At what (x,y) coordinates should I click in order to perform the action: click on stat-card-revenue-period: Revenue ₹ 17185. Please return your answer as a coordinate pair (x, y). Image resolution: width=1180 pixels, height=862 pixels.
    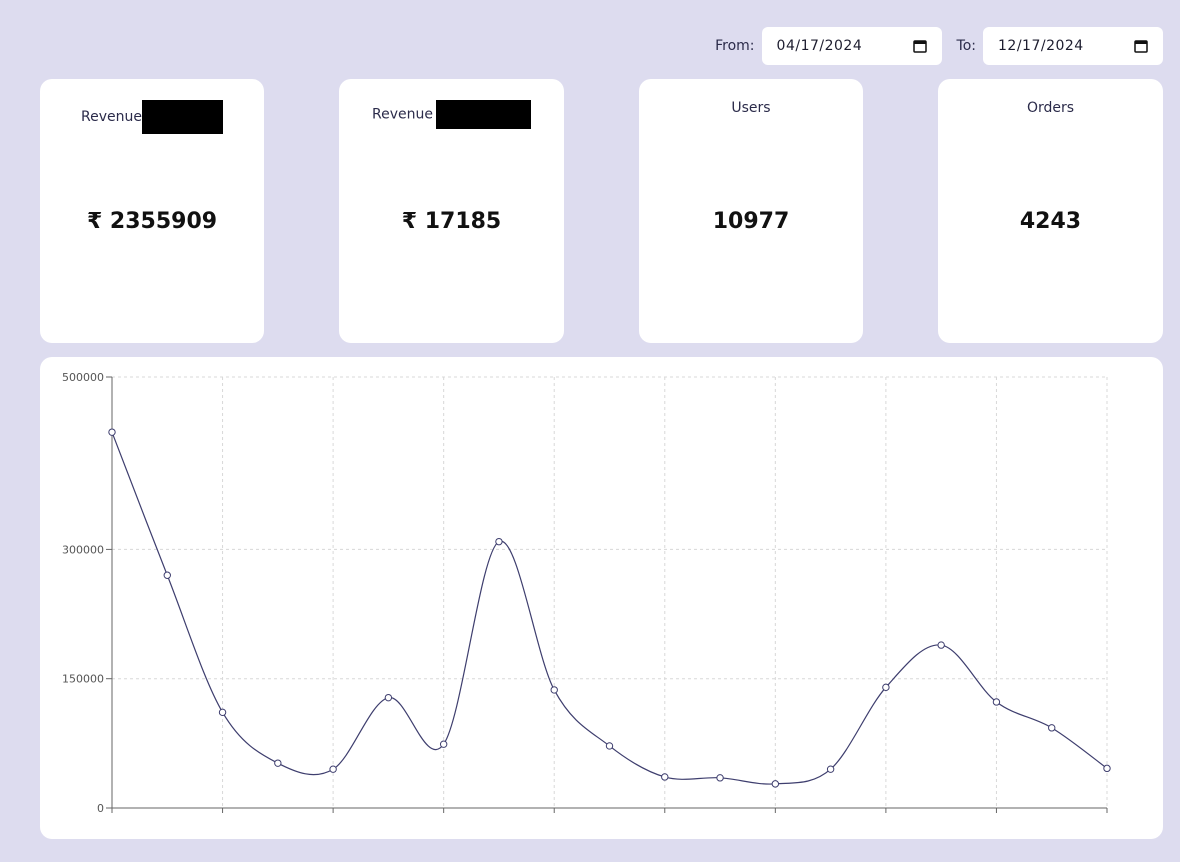
    Looking at the image, I should click on (451, 211).